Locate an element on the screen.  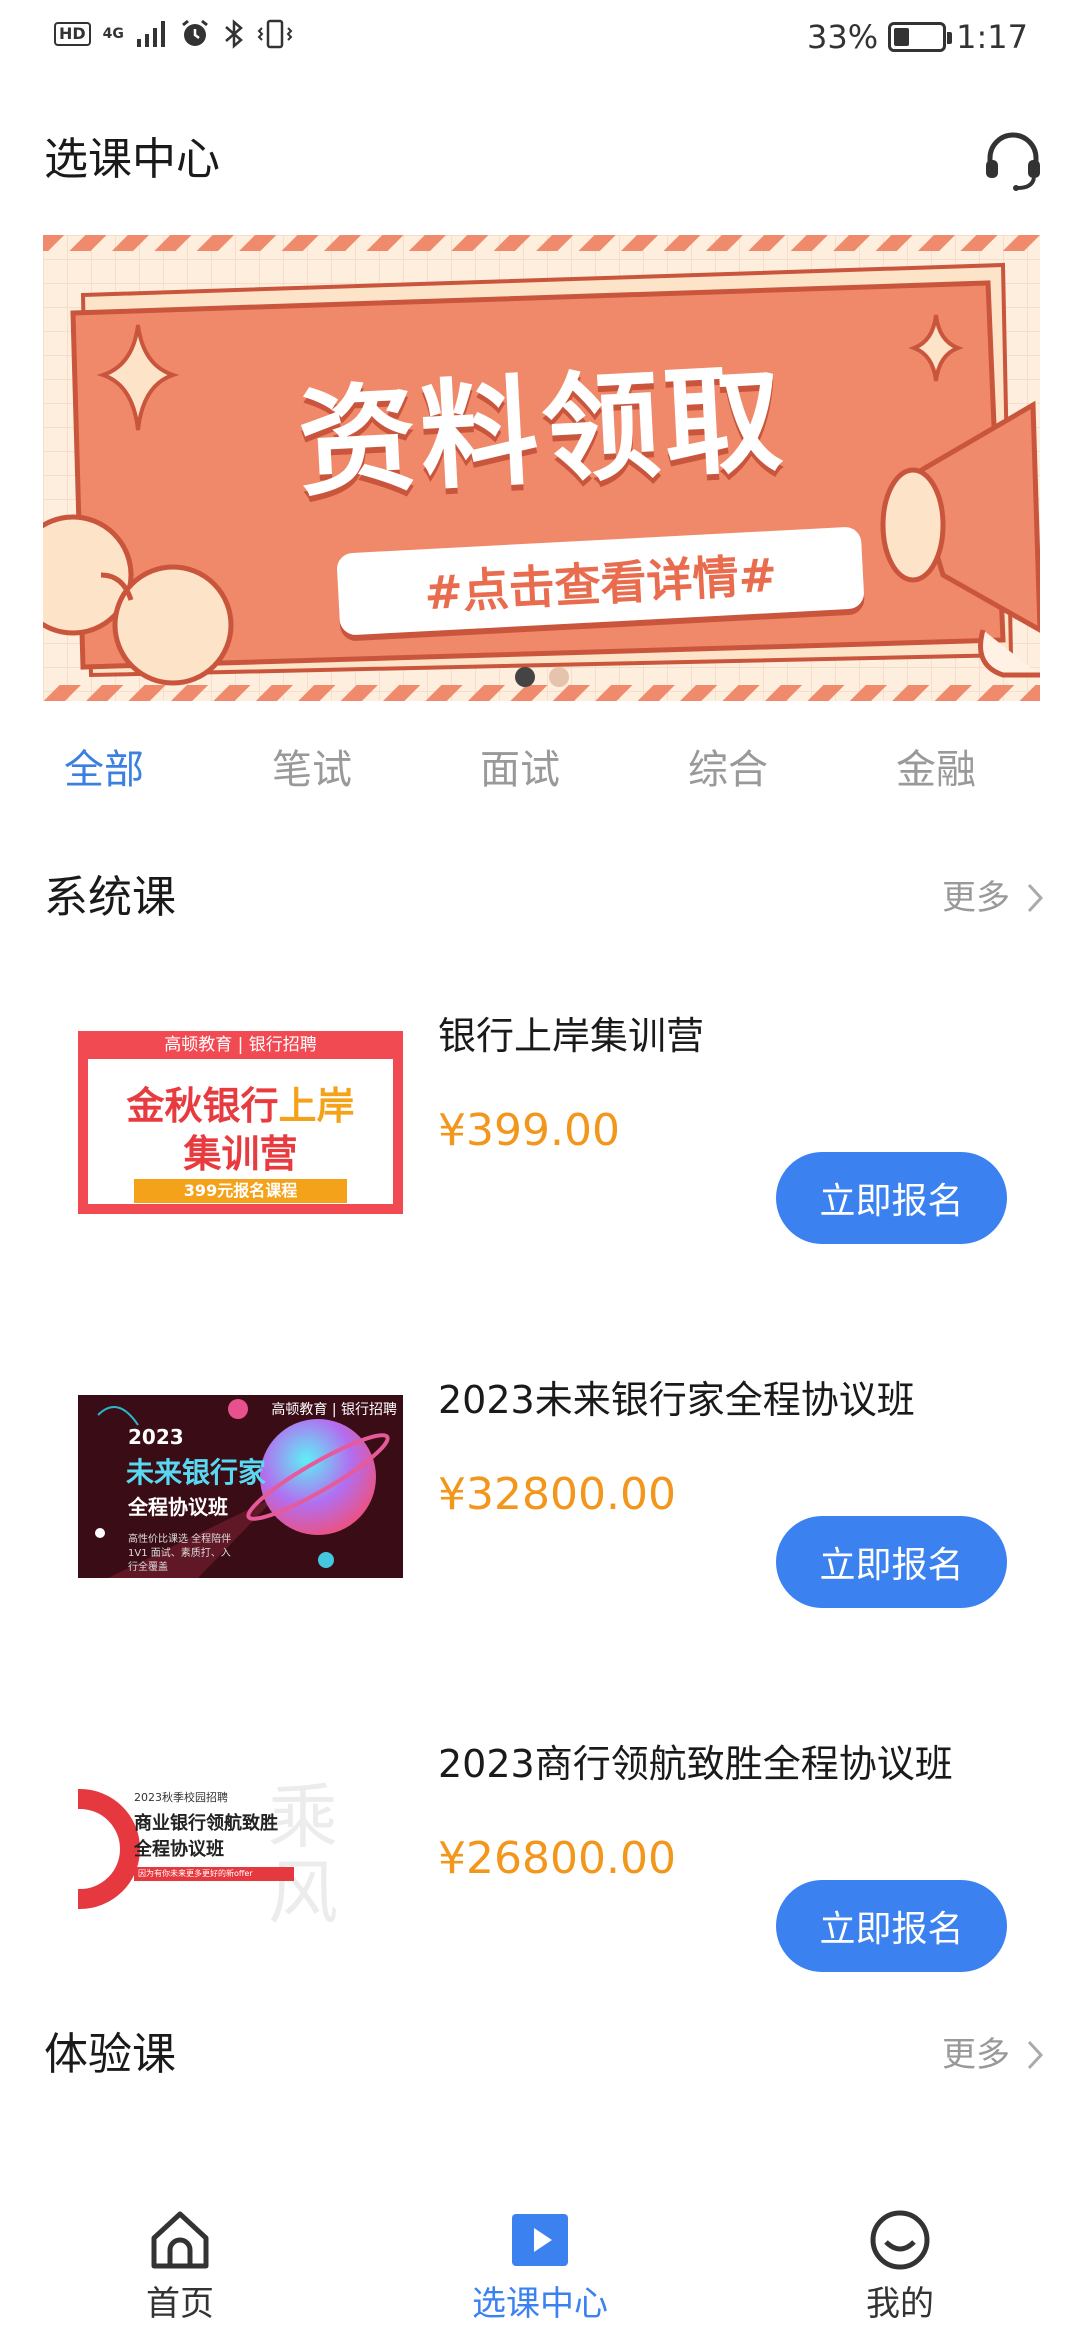
header: 选课中心 is located at coordinates (544, 160).